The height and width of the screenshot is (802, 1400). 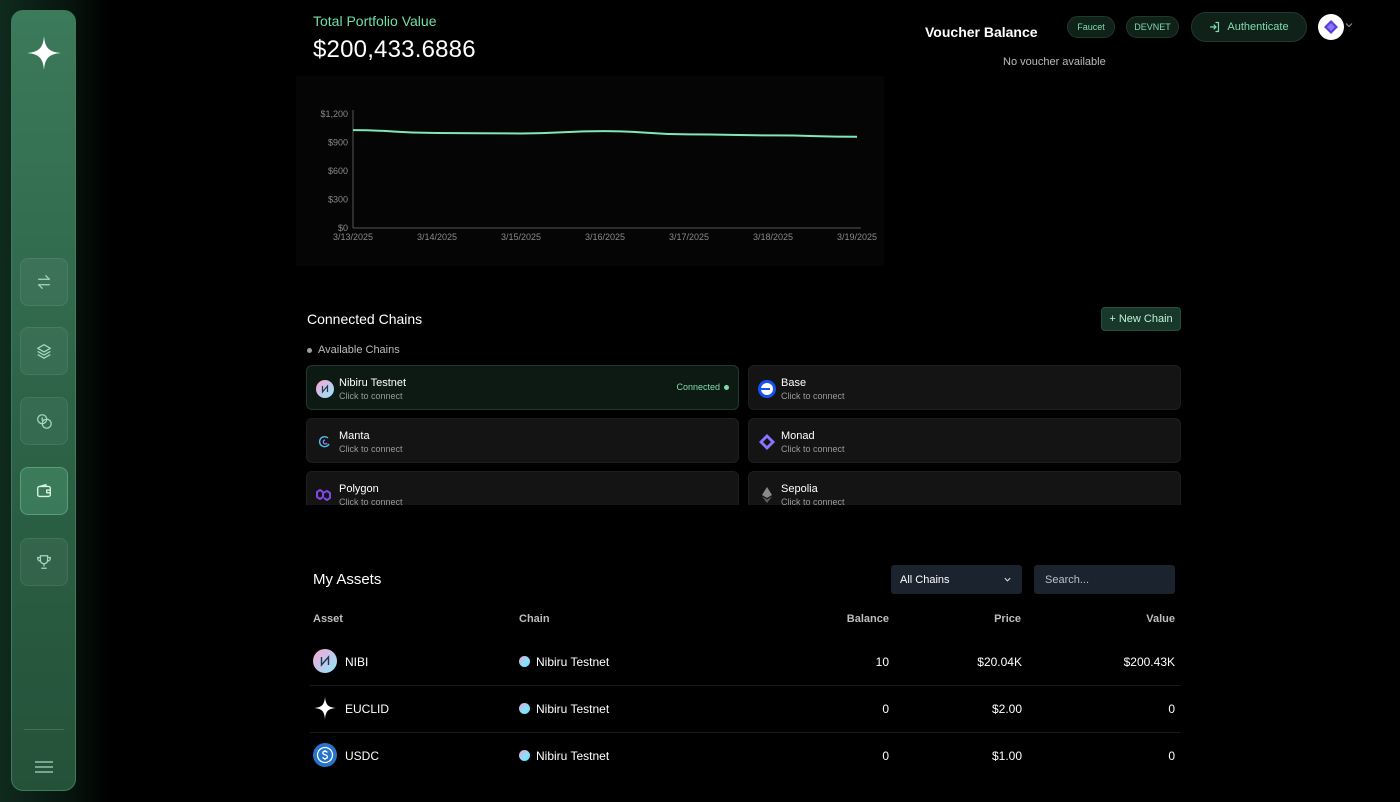 I want to click on coins-icon, so click(x=44, y=421).